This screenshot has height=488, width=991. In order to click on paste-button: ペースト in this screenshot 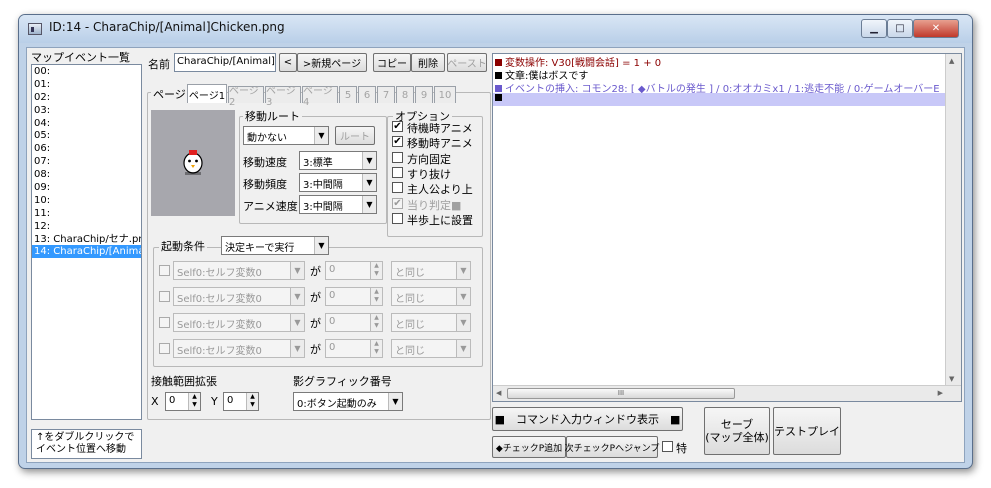, I will do `click(467, 62)`.